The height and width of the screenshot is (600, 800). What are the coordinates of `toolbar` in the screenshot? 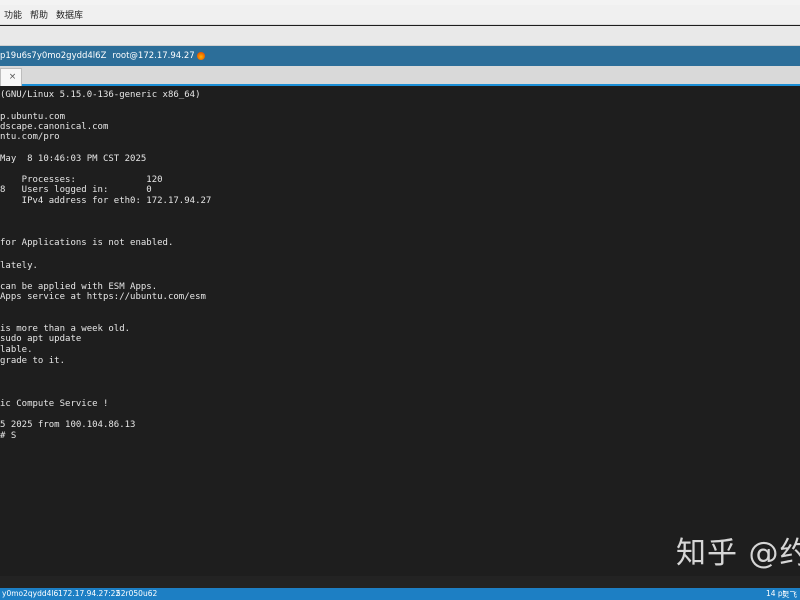 It's located at (400, 36).